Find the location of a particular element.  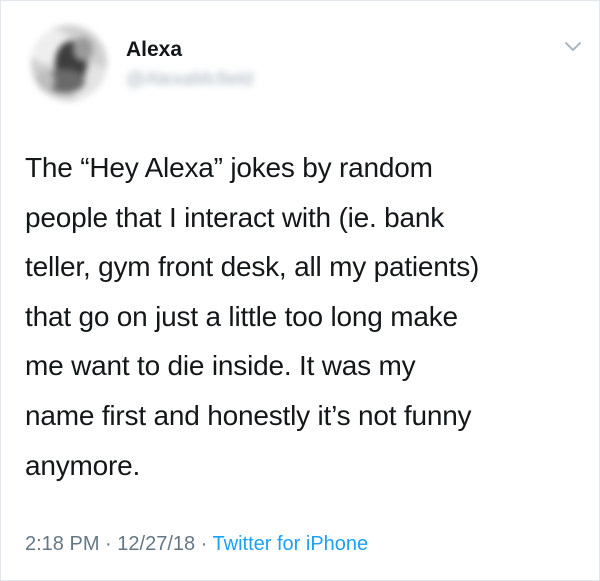

avatar is located at coordinates (69, 63).